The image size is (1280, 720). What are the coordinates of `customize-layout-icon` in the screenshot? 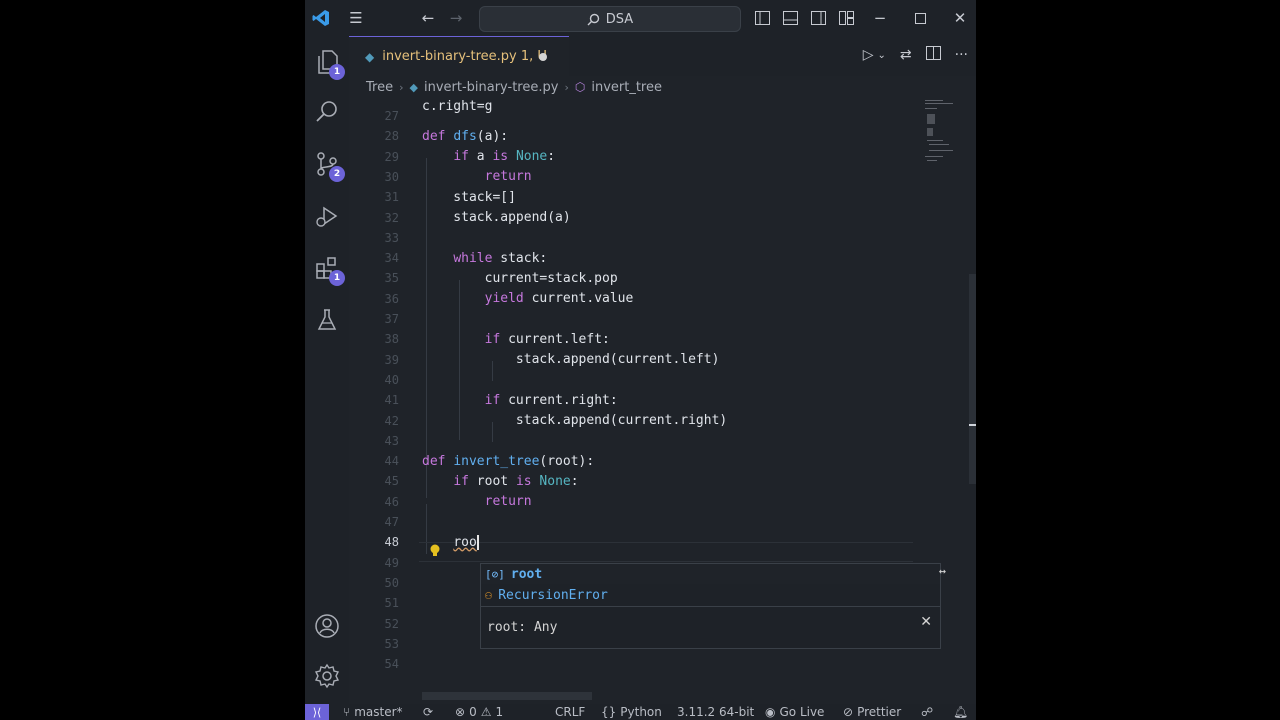 It's located at (846, 18).